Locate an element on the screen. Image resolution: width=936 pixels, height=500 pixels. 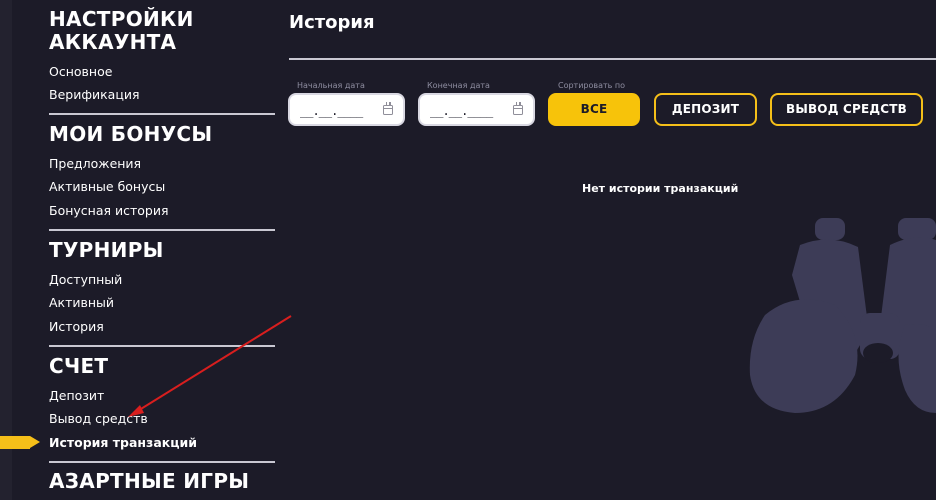
end-date-label: Конечная дата is located at coordinates (458, 85).